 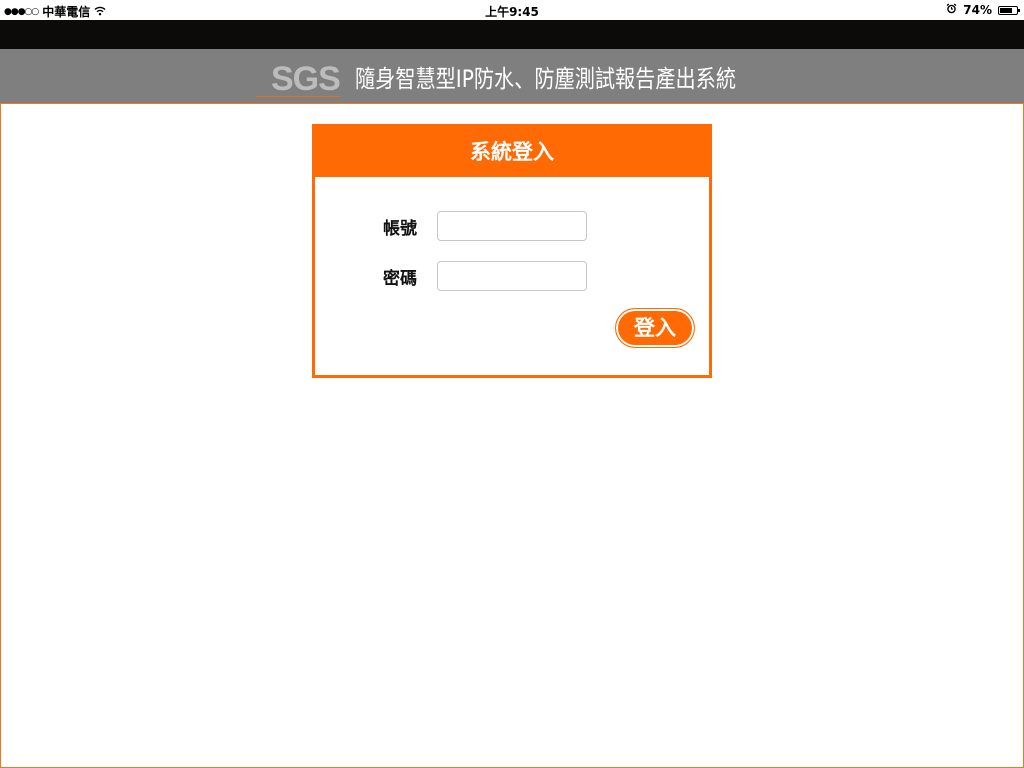 I want to click on sgs-logo: SGS, so click(x=298, y=79).